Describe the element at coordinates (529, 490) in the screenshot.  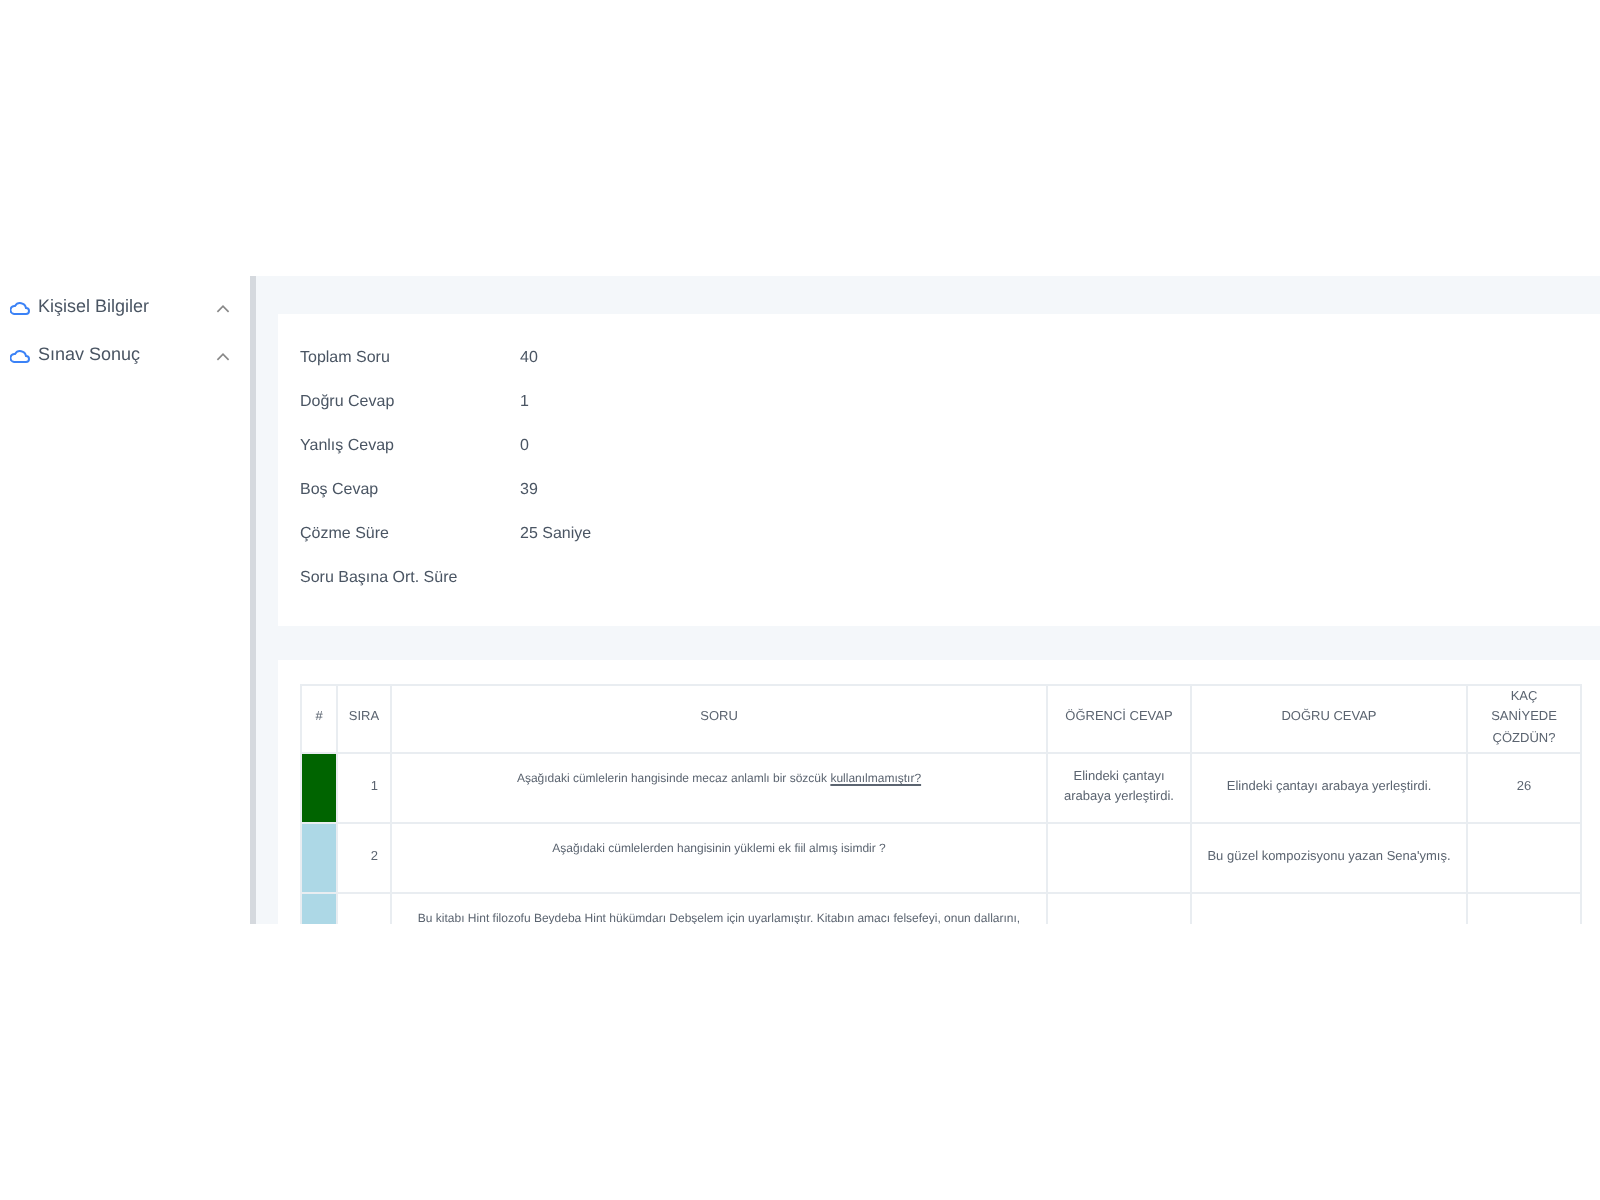
I see `summary-value: 39` at that location.